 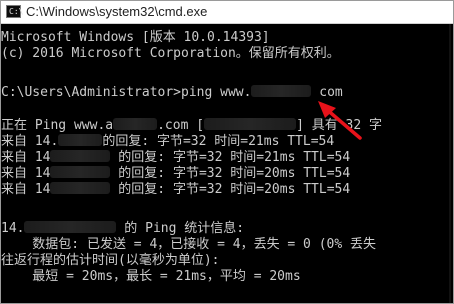 What do you see at coordinates (135, 37) in the screenshot?
I see `console-line: Microsoft Windows [版本 10.0.14393]` at bounding box center [135, 37].